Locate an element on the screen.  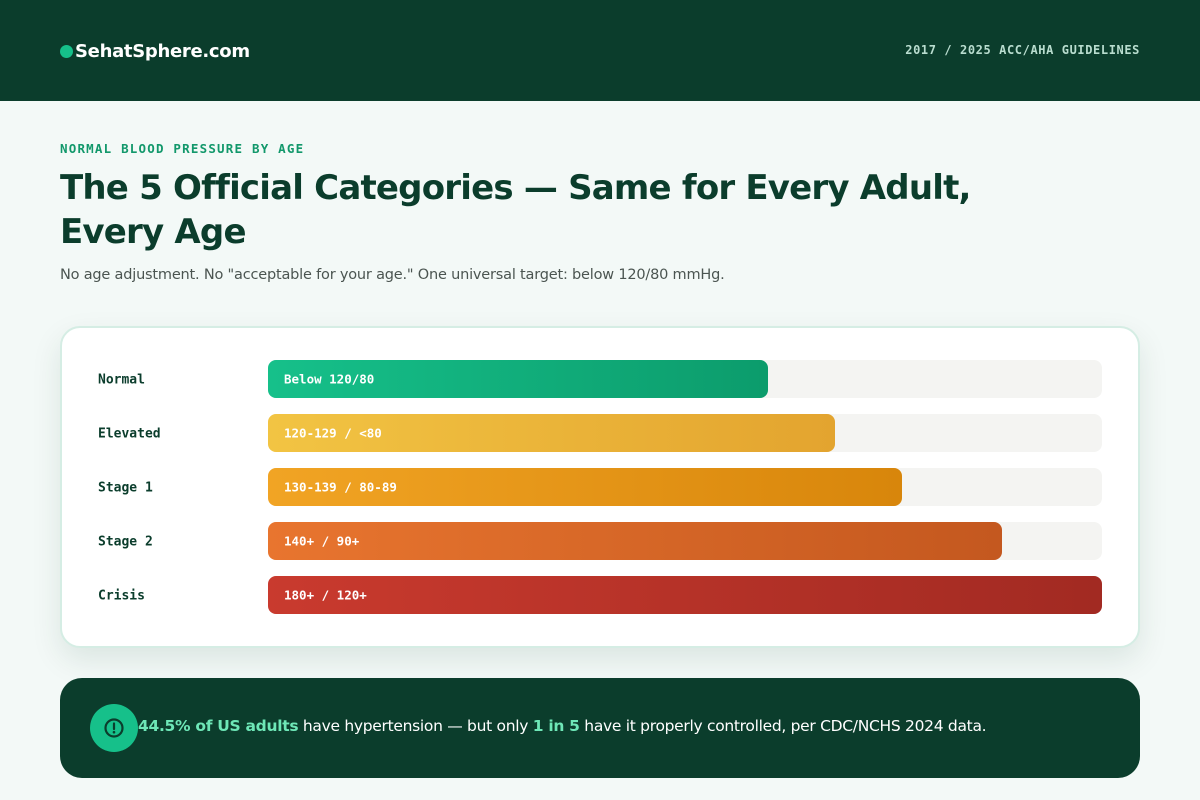
bar-label-crisis: 180+ / 120+ is located at coordinates (325, 595).